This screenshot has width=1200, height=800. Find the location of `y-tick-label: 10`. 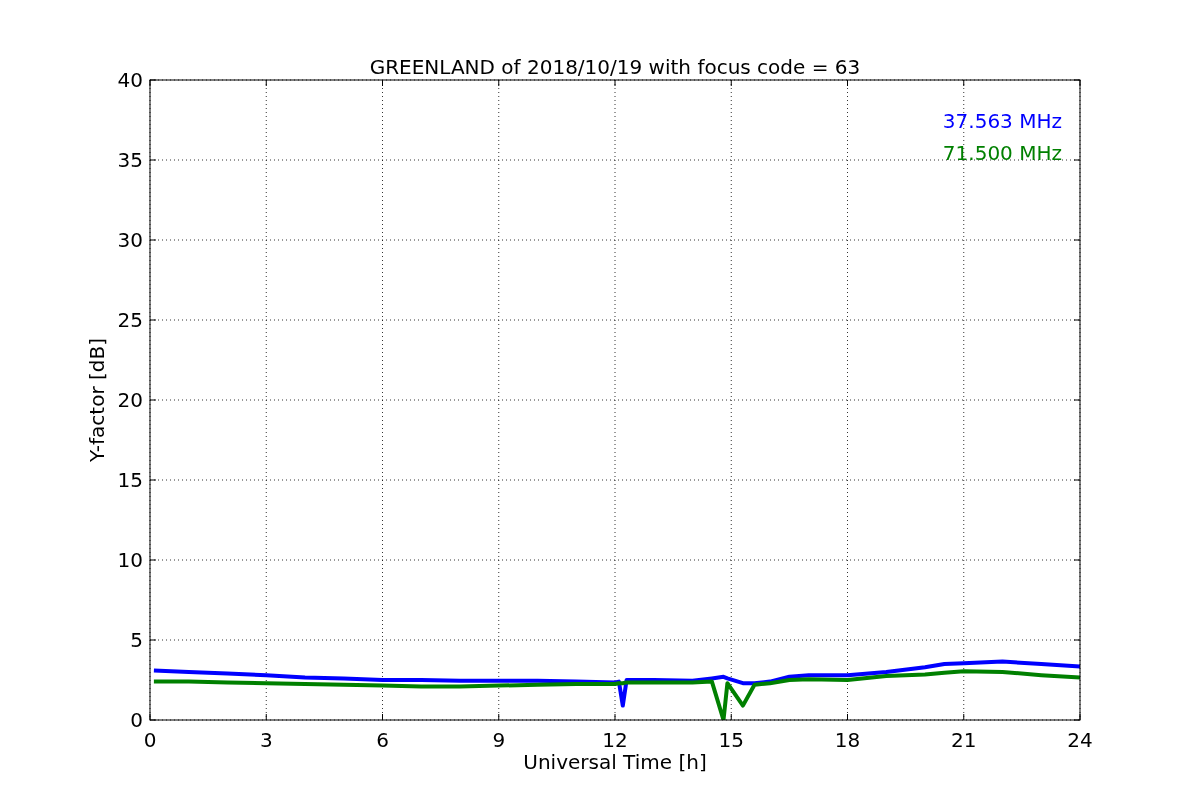

y-tick-label: 10 is located at coordinates (130, 560).